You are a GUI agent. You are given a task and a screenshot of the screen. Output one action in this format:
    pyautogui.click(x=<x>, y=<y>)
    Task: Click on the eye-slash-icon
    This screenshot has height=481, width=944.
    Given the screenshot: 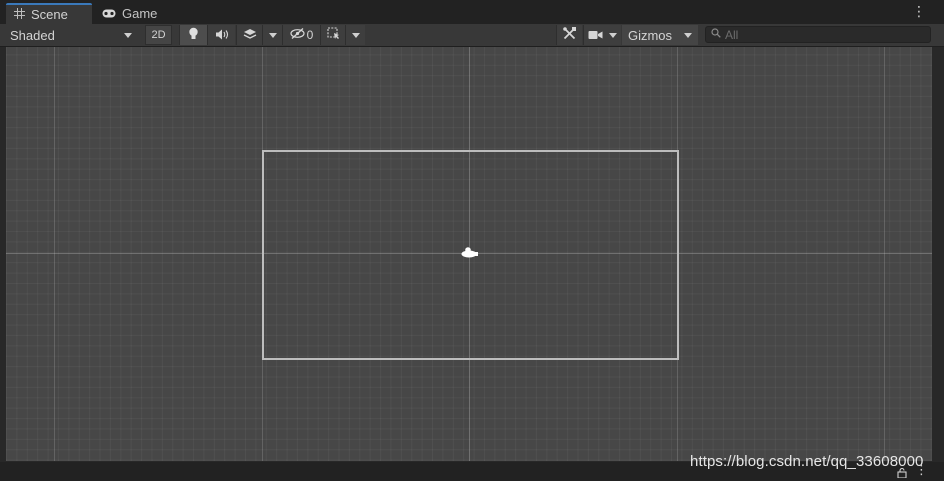 What is the action you would take?
    pyautogui.click(x=297, y=35)
    